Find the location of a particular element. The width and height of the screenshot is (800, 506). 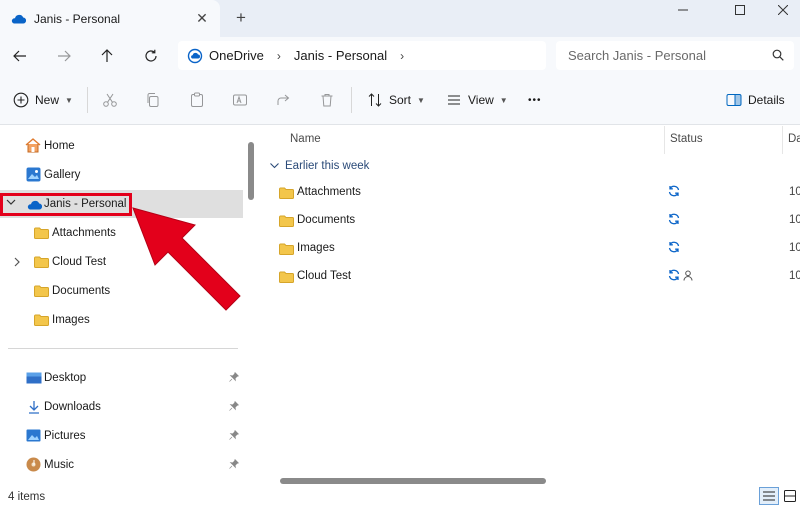

view-button: View ▼ is located at coordinates (477, 100).